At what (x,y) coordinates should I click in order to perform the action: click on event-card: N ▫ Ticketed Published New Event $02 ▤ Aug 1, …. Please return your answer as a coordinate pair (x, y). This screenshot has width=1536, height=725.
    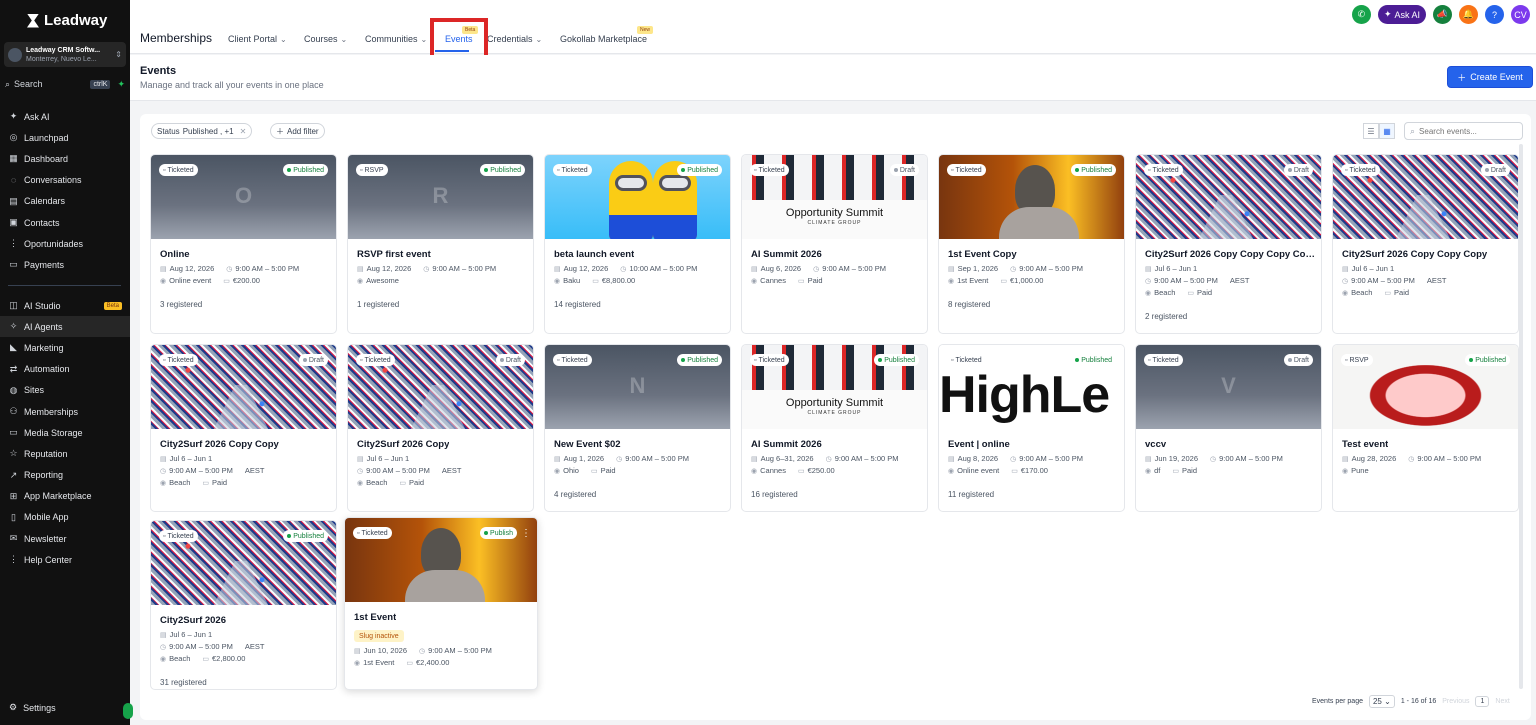
    Looking at the image, I should click on (637, 428).